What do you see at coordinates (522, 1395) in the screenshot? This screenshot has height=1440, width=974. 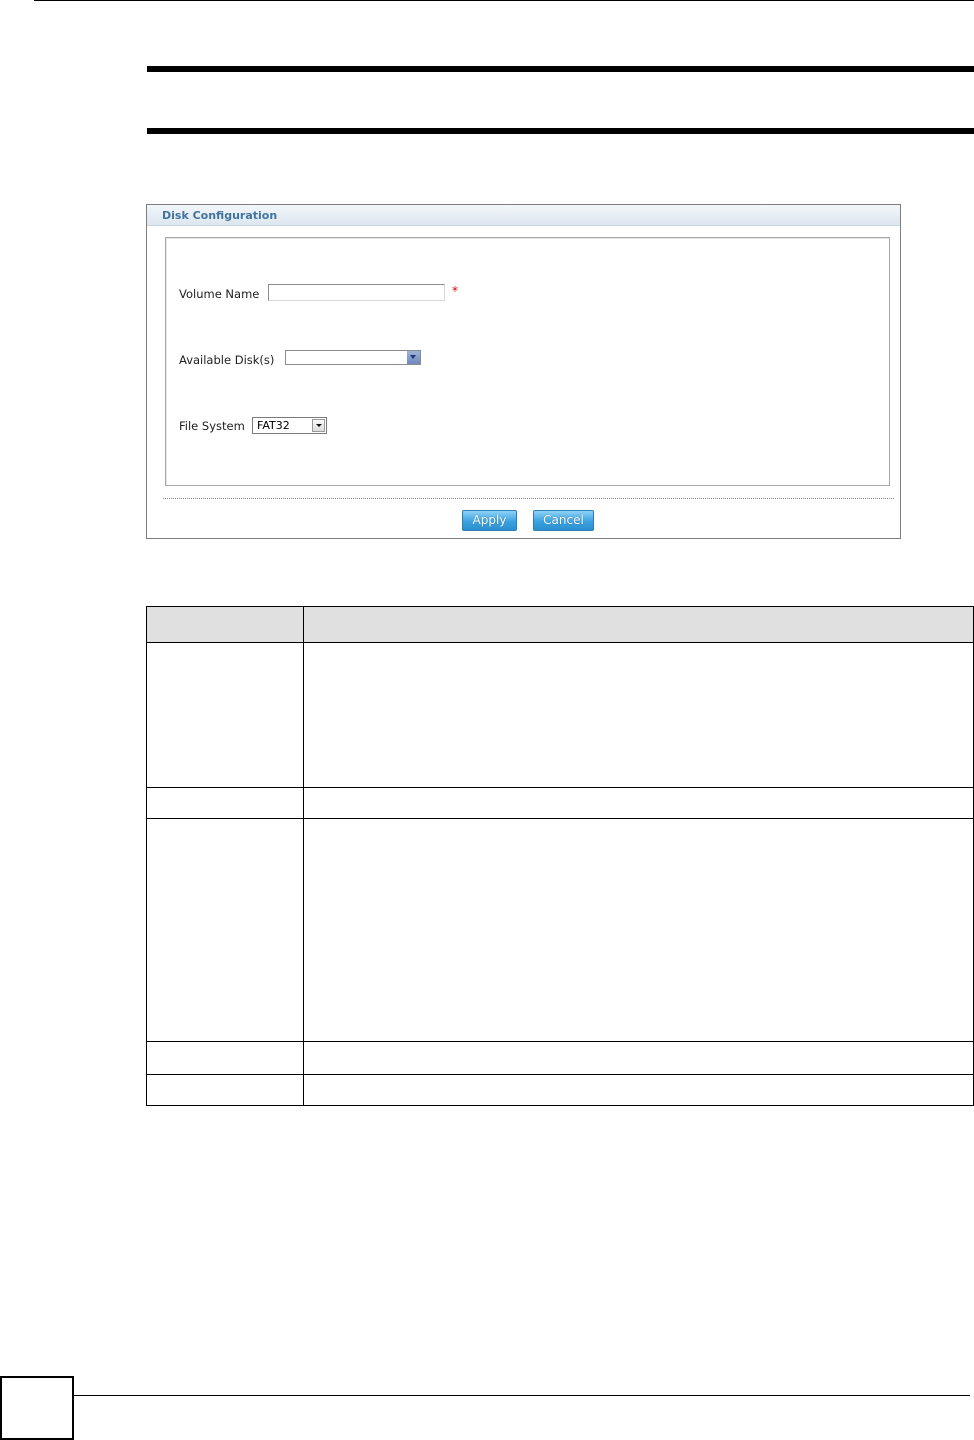 I see `footer-rule` at bounding box center [522, 1395].